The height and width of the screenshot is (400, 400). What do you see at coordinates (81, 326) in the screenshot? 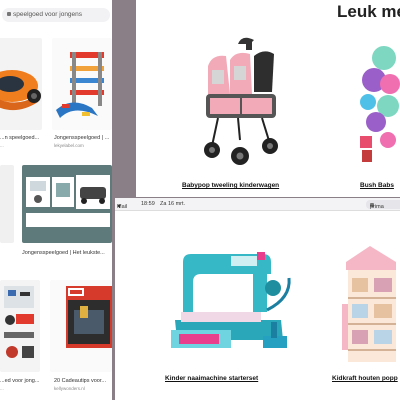
I see `result-thumb-lego-box` at bounding box center [81, 326].